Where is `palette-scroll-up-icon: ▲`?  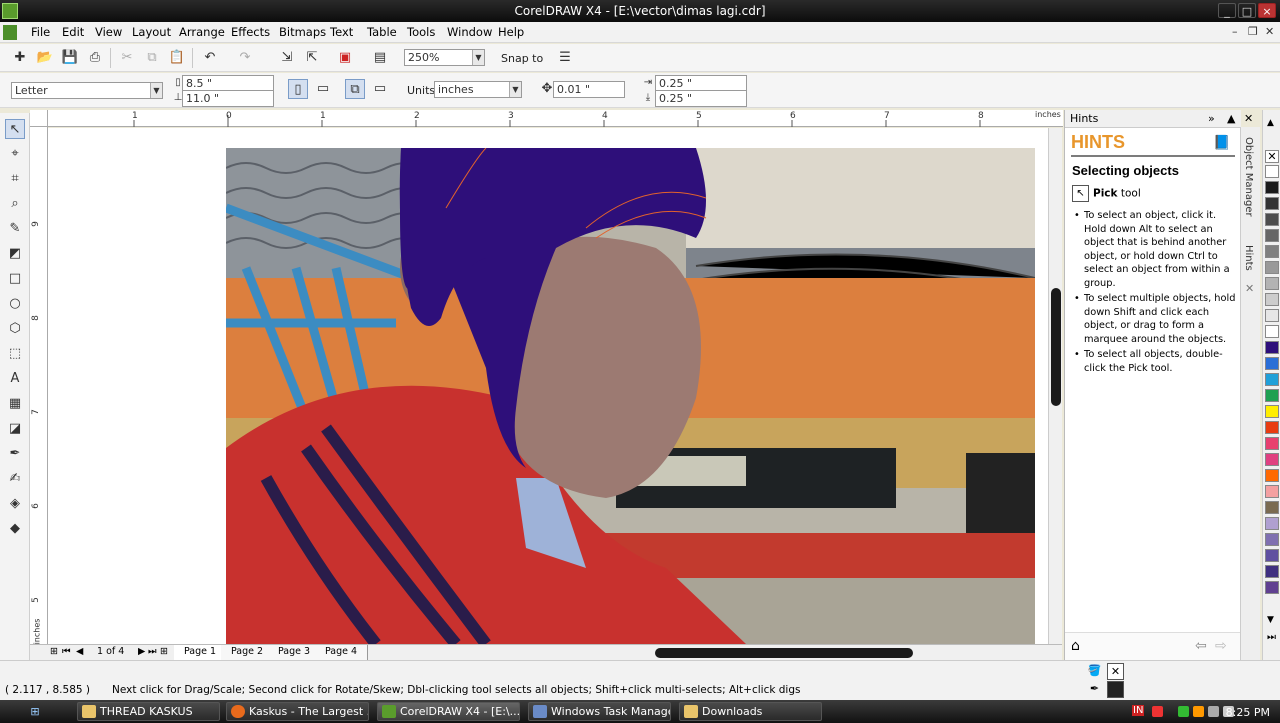
palette-scroll-up-icon: ▲ is located at coordinates (1270, 123).